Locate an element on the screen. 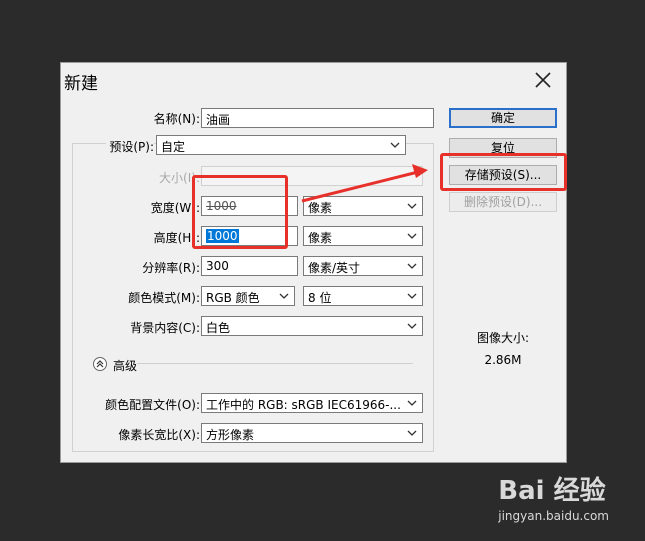 The height and width of the screenshot is (541, 645). annotation-arrow-icon is located at coordinates (364, 183).